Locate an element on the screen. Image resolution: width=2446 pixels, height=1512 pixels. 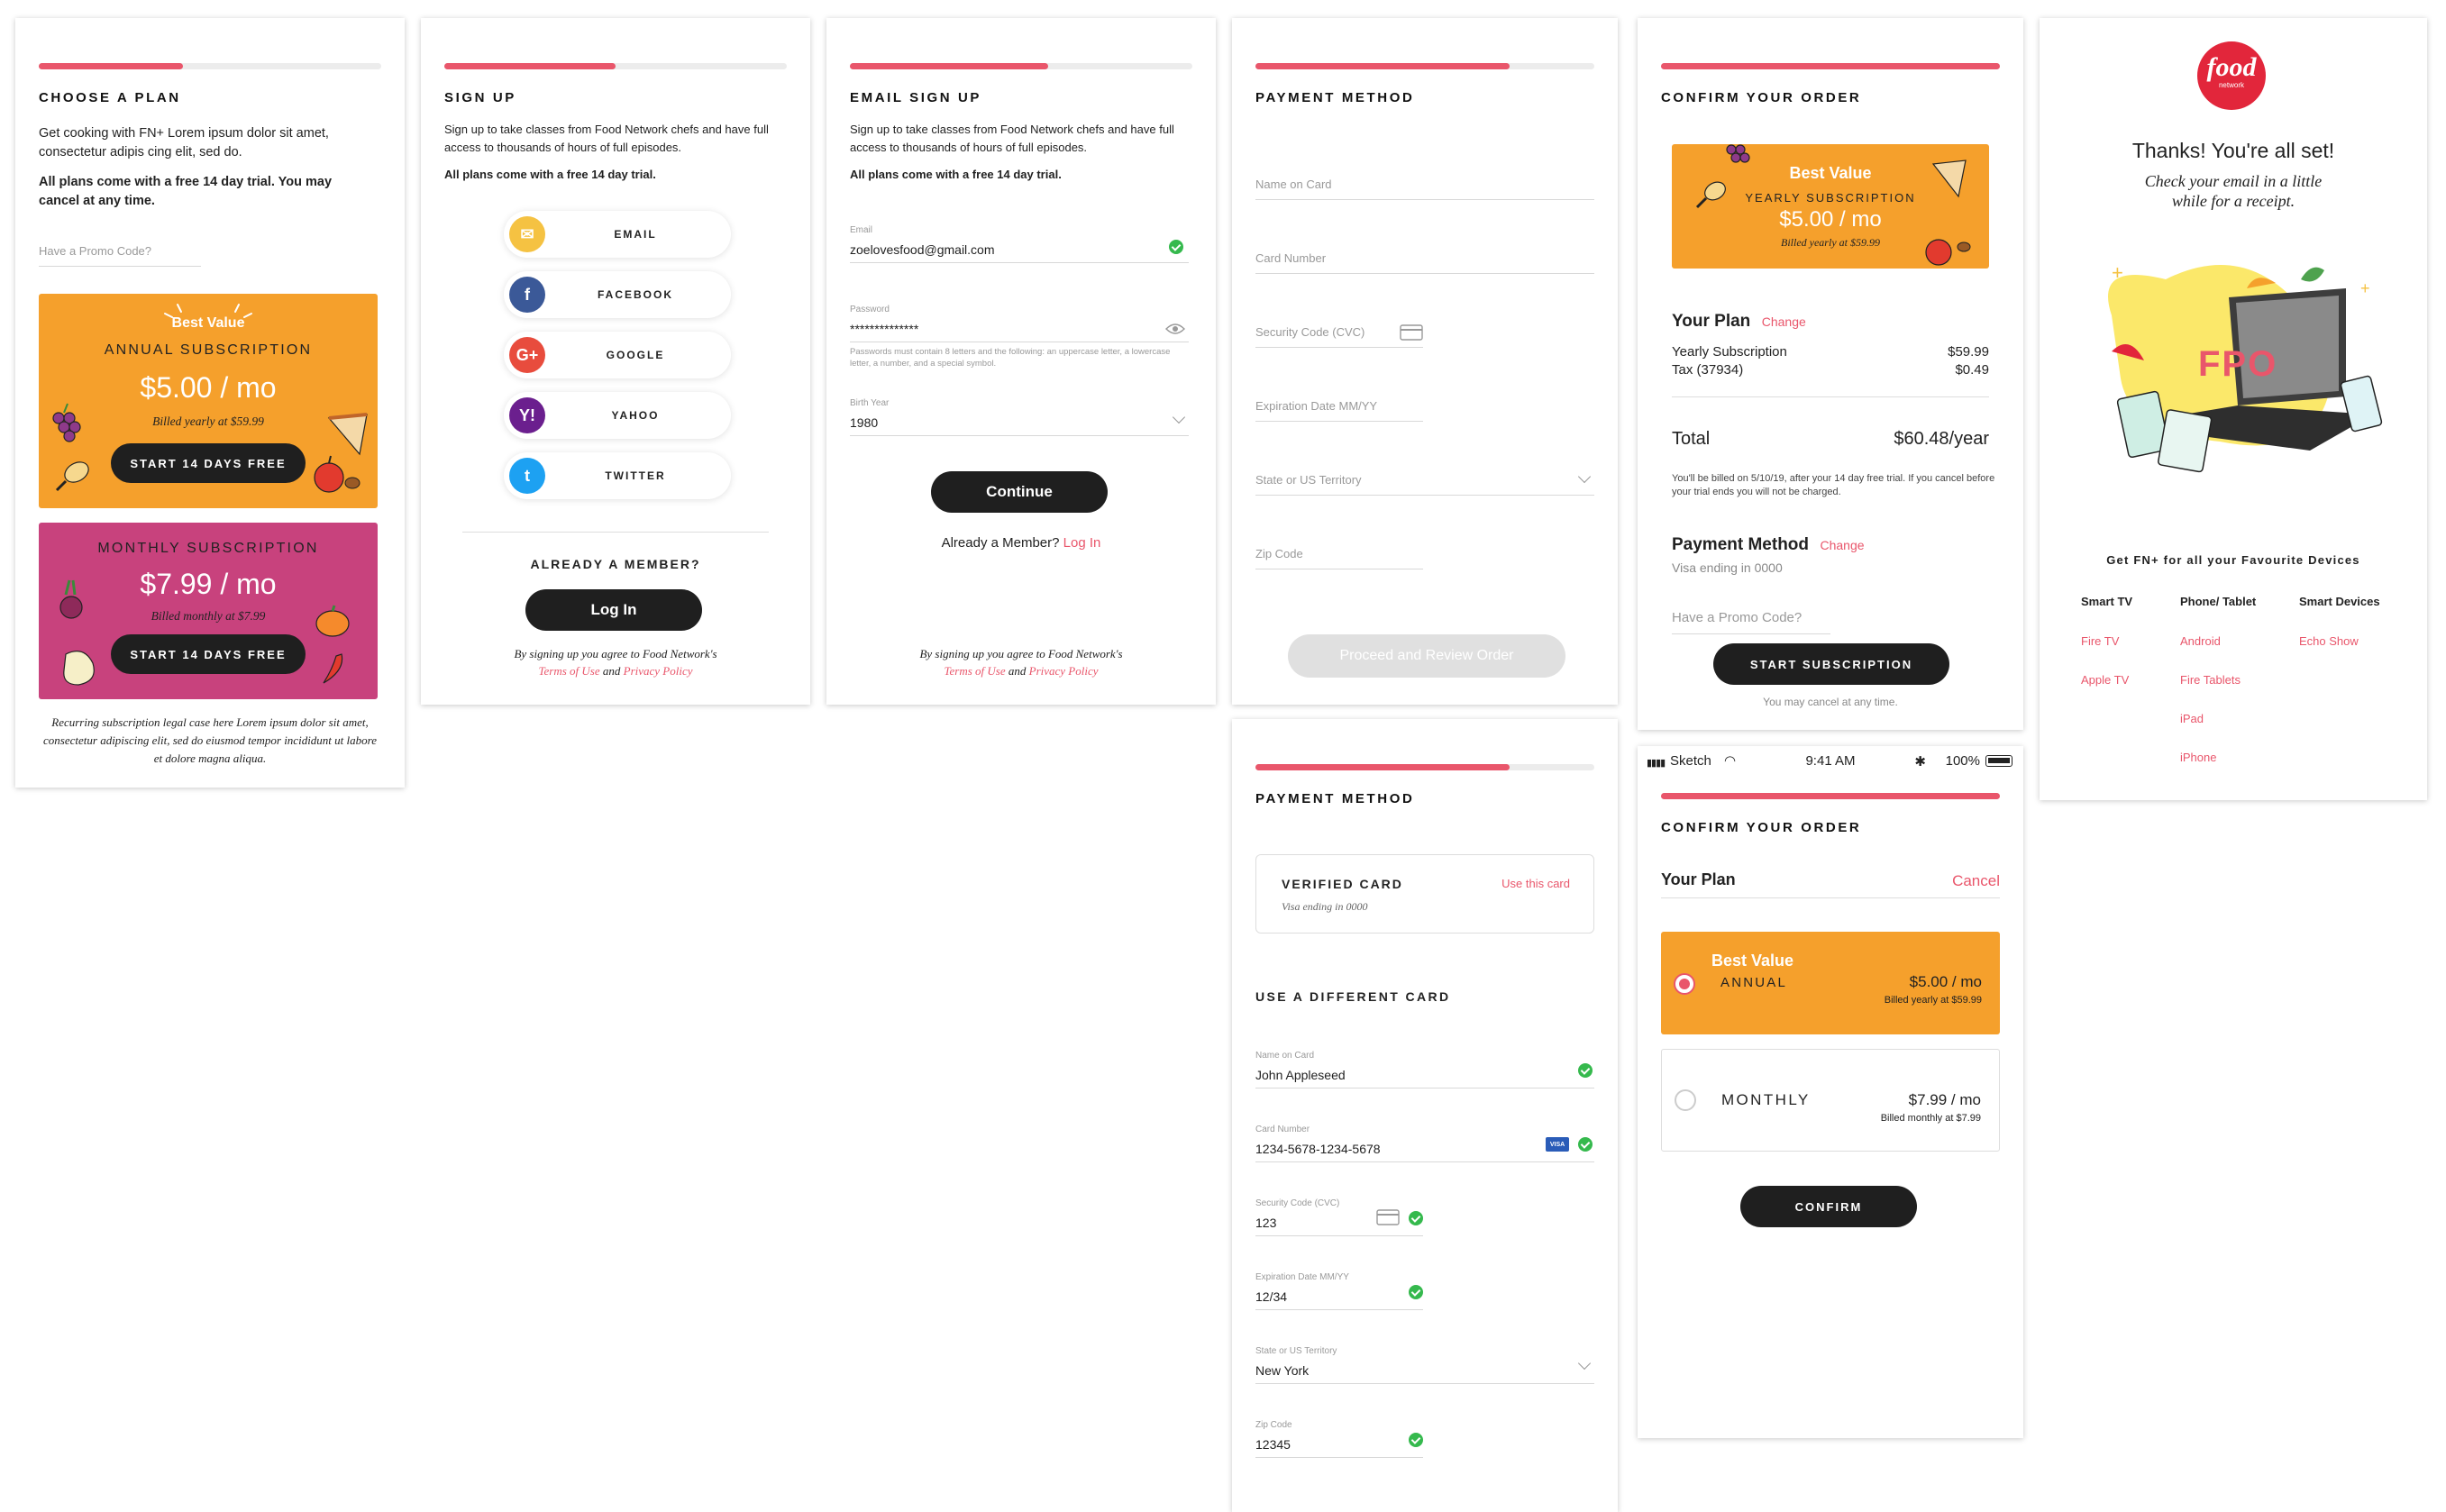
login-link: Log In is located at coordinates (1082, 543).